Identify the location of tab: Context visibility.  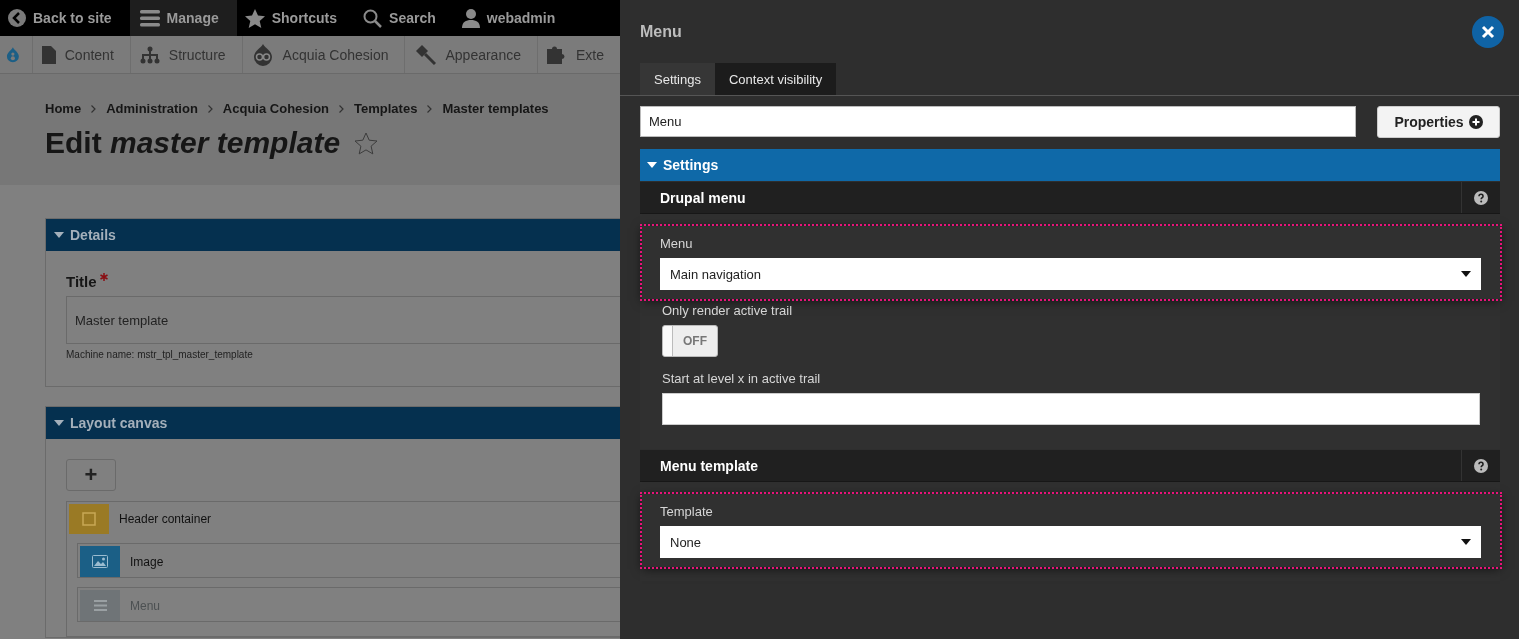
(776, 79).